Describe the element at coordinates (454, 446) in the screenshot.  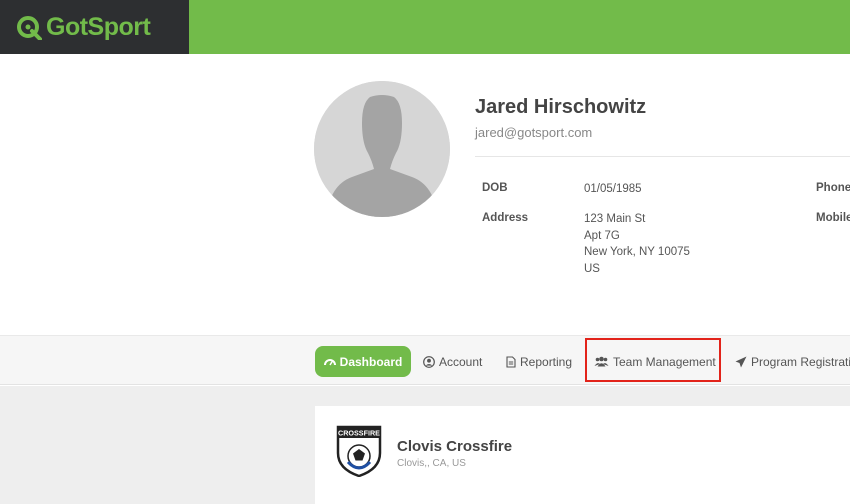
I see `club-name: Clovis Crossfire` at that location.